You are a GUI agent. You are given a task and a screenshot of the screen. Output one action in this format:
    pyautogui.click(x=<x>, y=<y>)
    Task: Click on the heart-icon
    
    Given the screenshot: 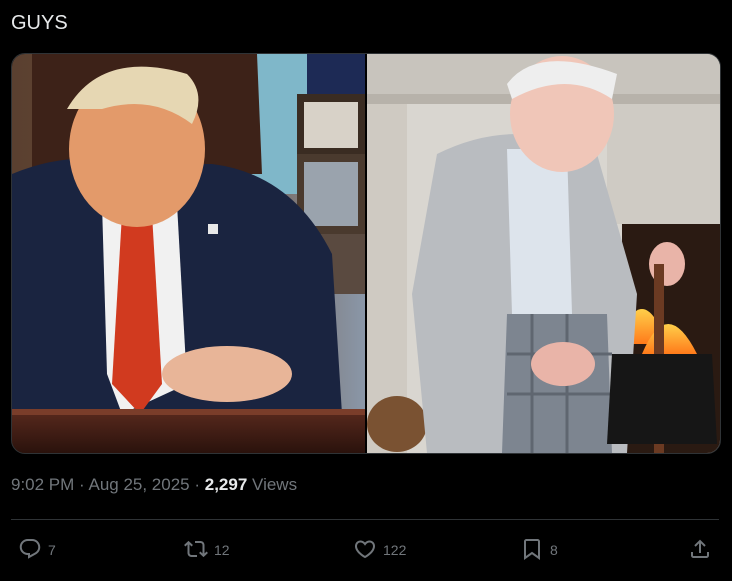 What is the action you would take?
    pyautogui.click(x=365, y=550)
    